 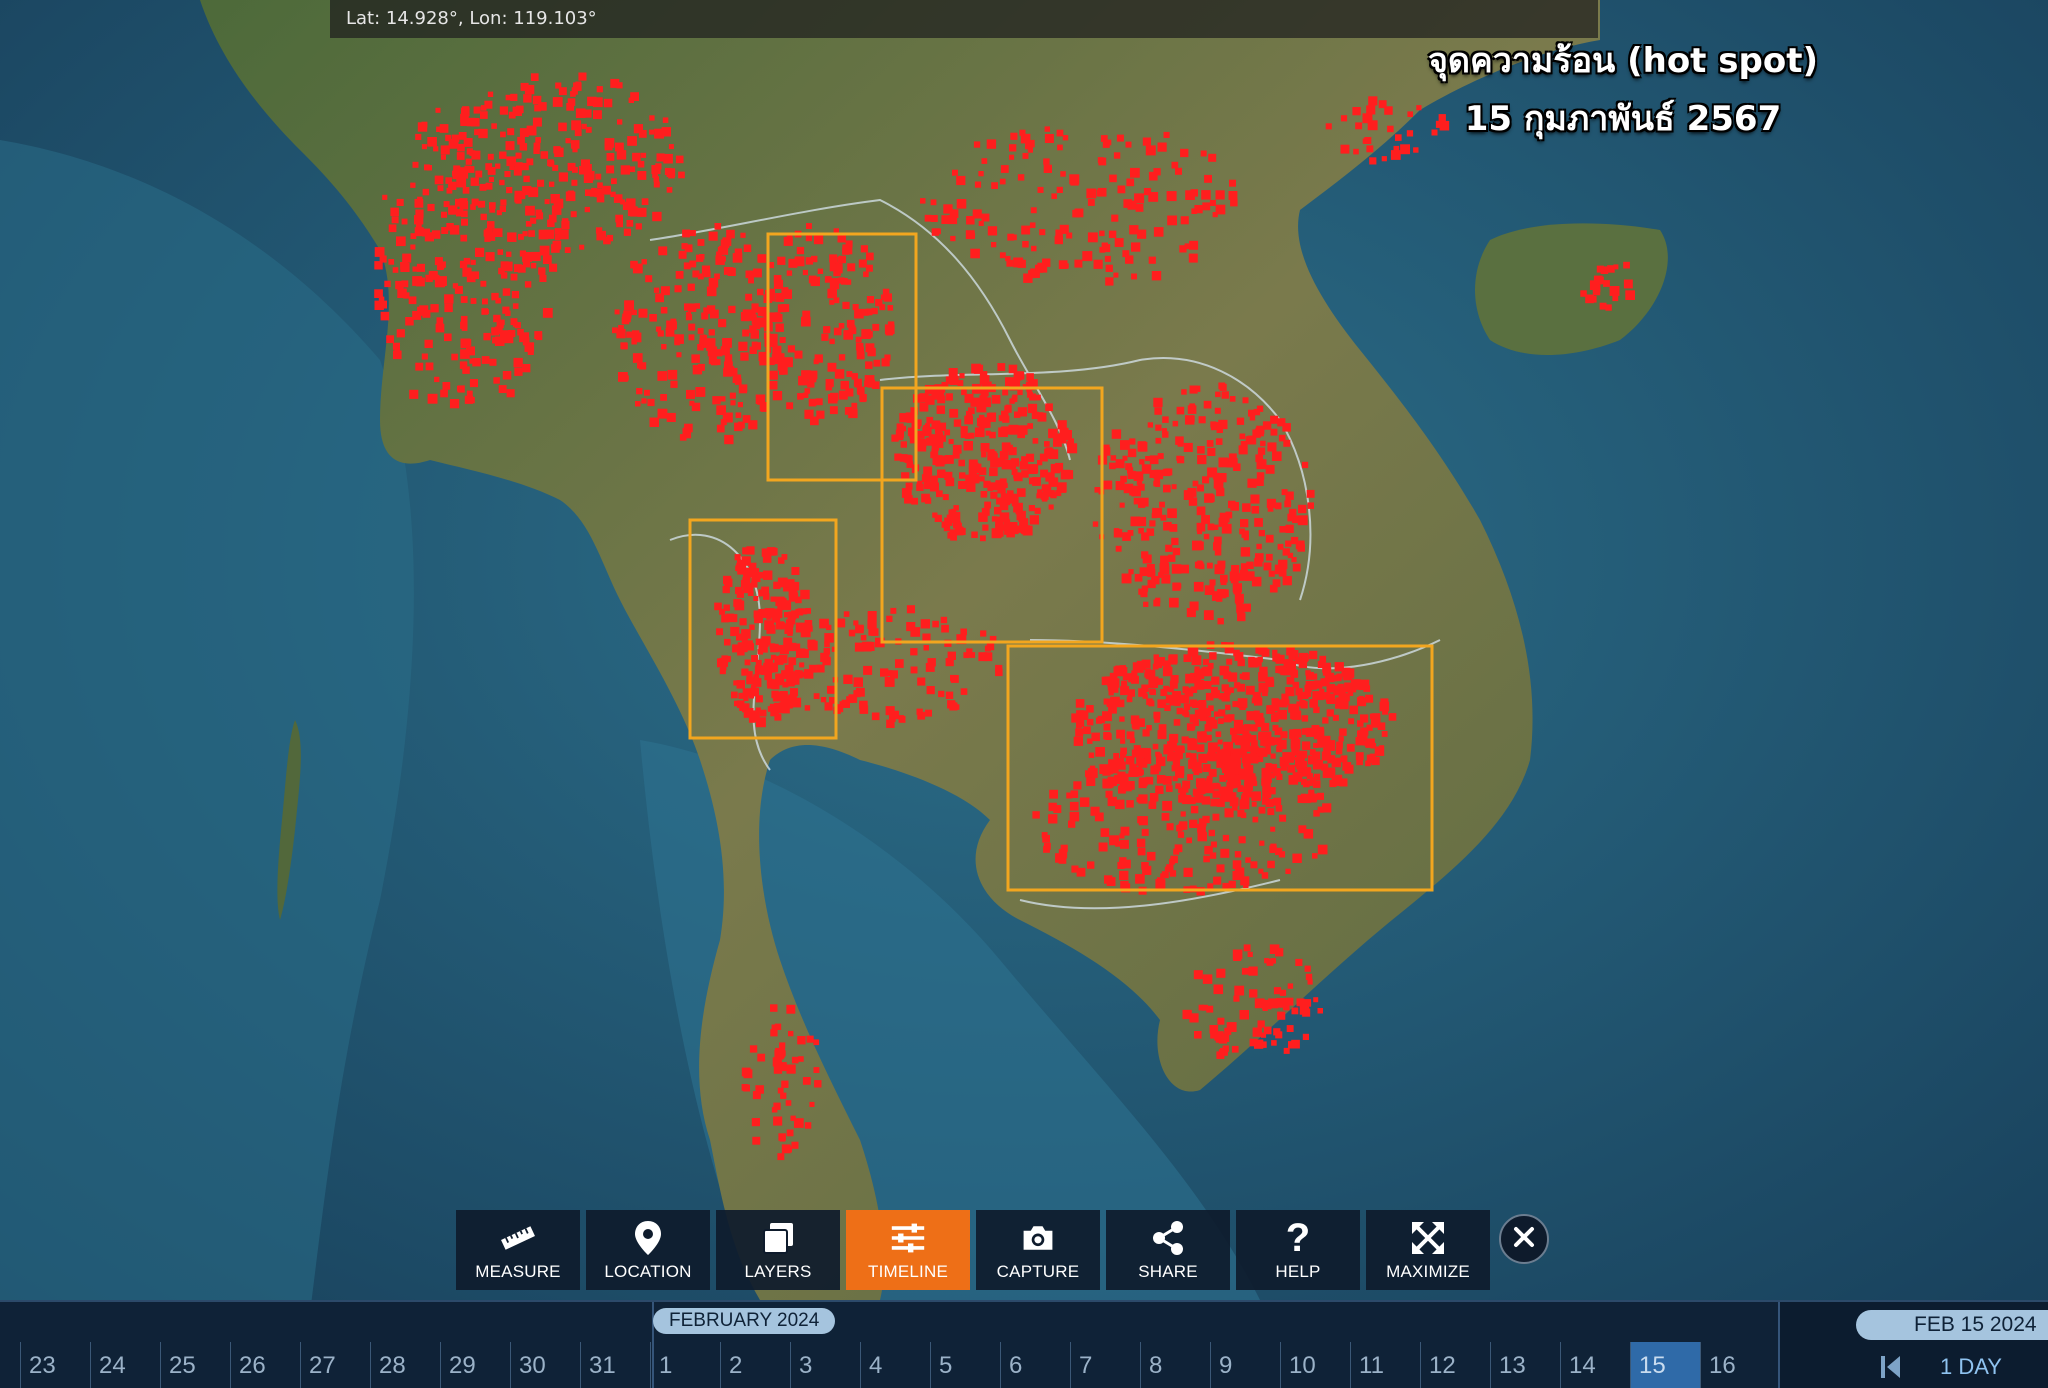 I want to click on timeline-day: 25, so click(x=195, y=1365).